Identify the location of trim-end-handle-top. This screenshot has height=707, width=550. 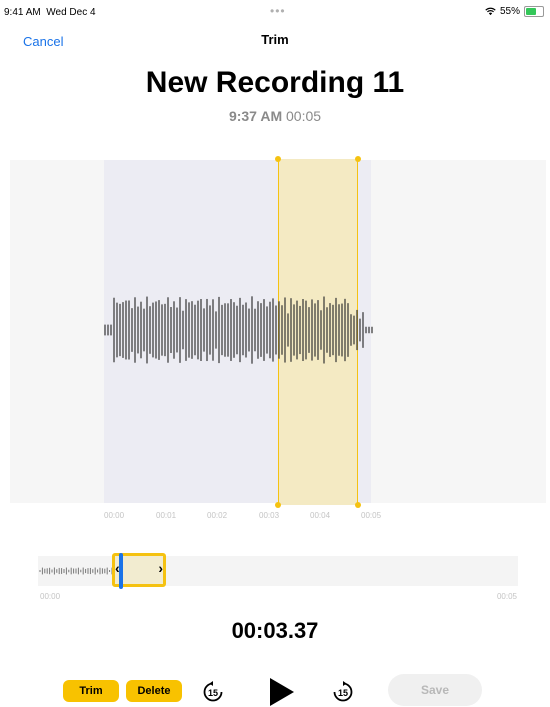
(358, 159).